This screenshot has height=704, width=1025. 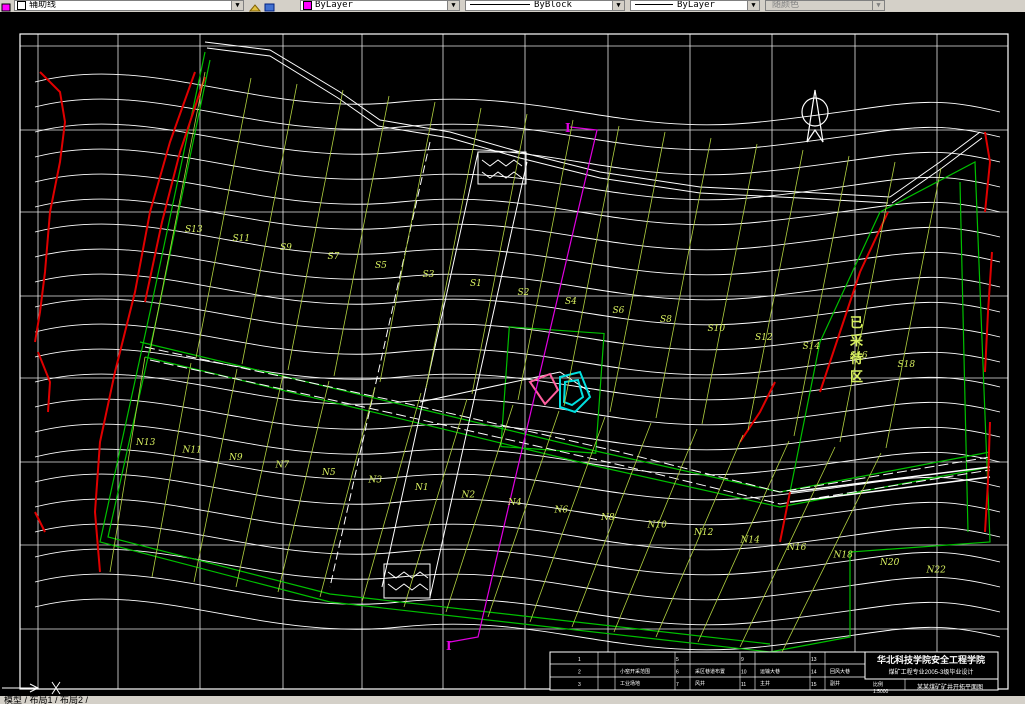 I want to click on panel-label-s: S16, so click(x=859, y=356).